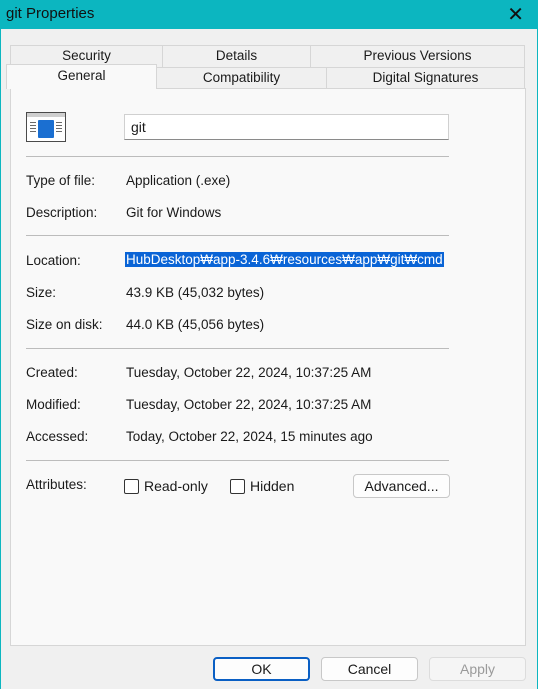  Describe the element at coordinates (46, 127) in the screenshot. I see `application-file-icon` at that location.